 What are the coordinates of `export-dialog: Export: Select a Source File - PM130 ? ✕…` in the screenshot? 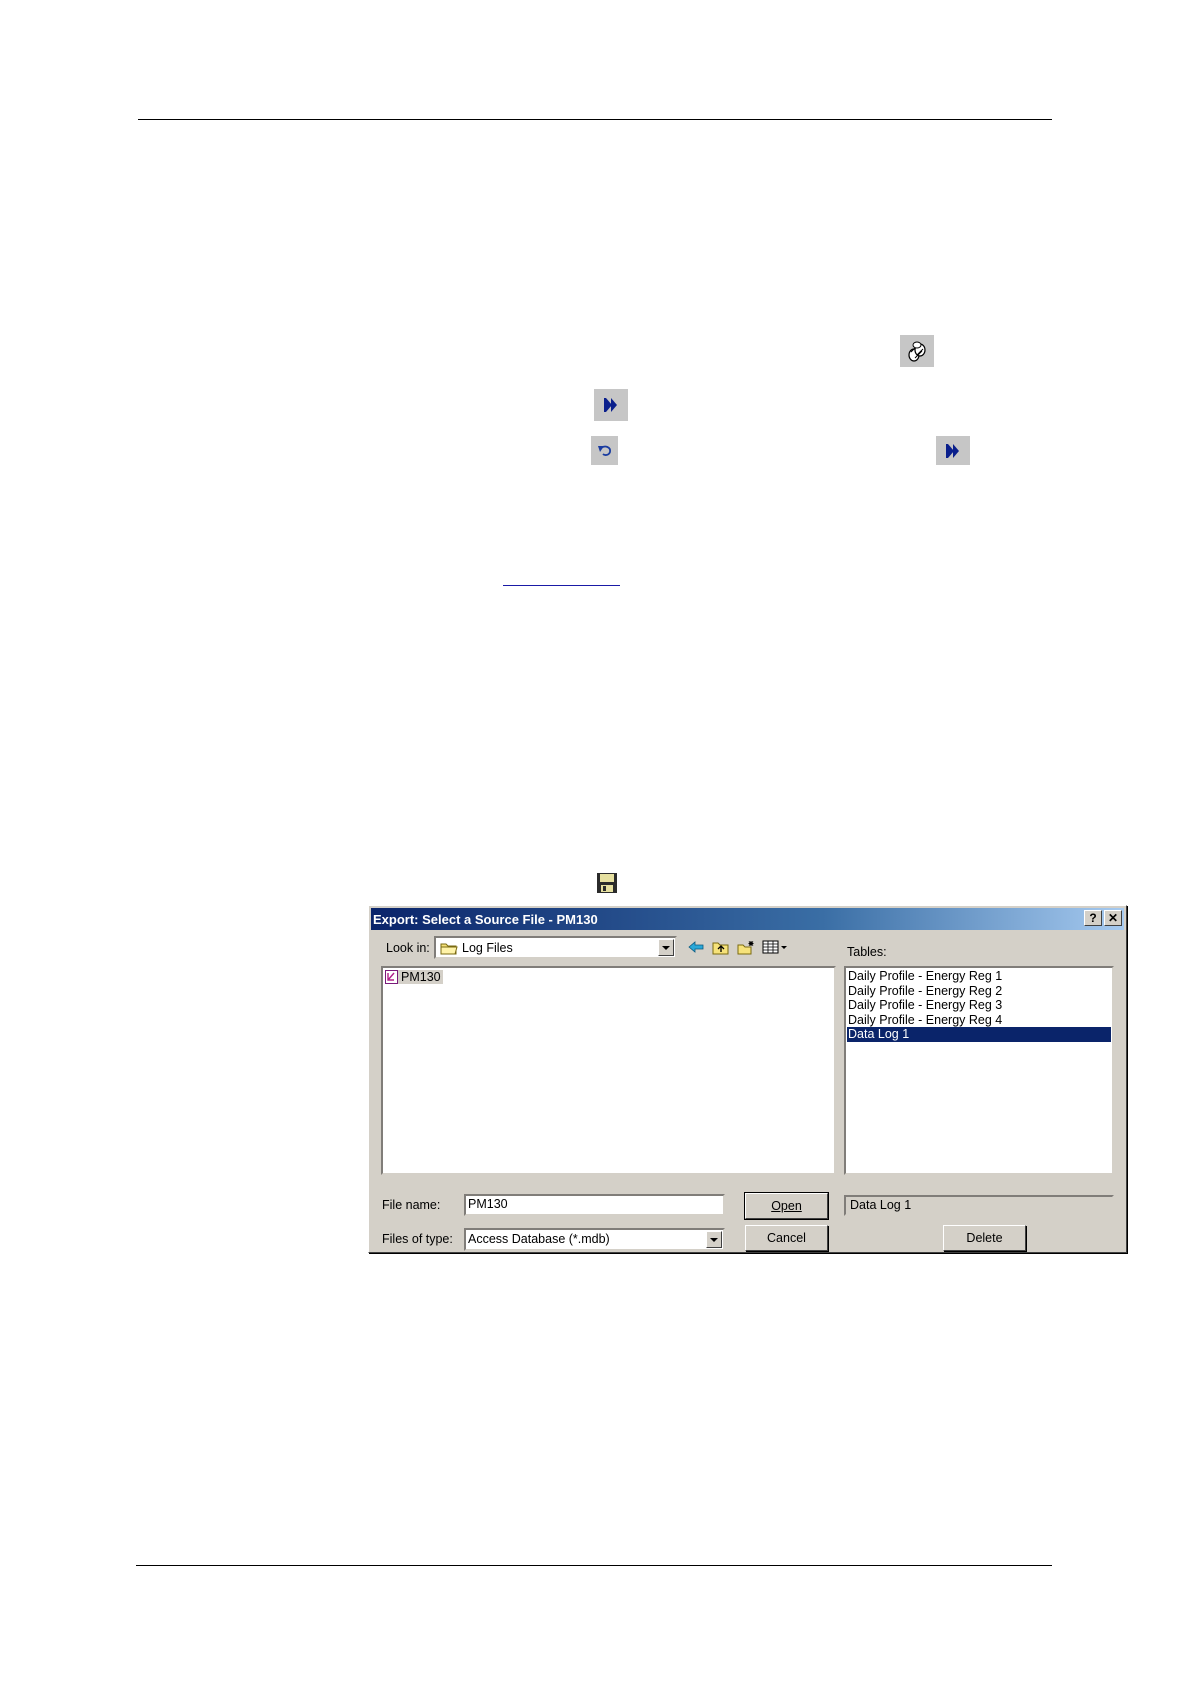 It's located at (747, 1079).